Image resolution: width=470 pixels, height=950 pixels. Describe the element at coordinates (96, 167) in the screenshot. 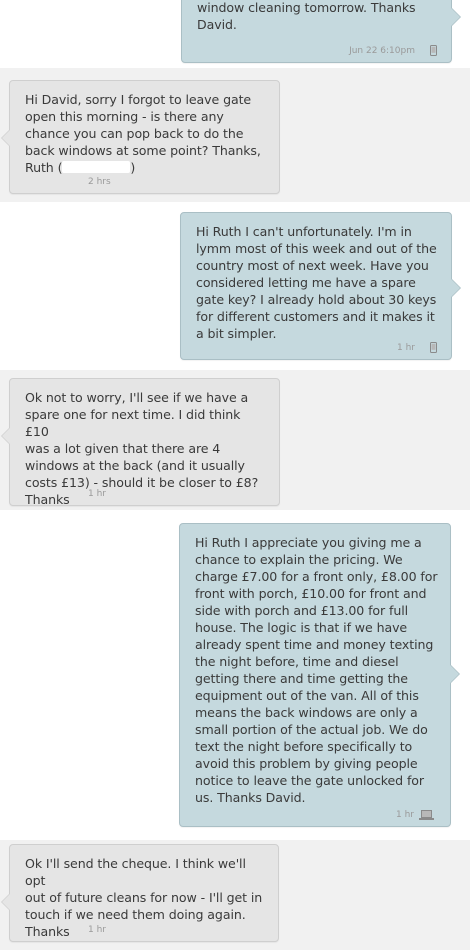

I see `redacted-text` at that location.